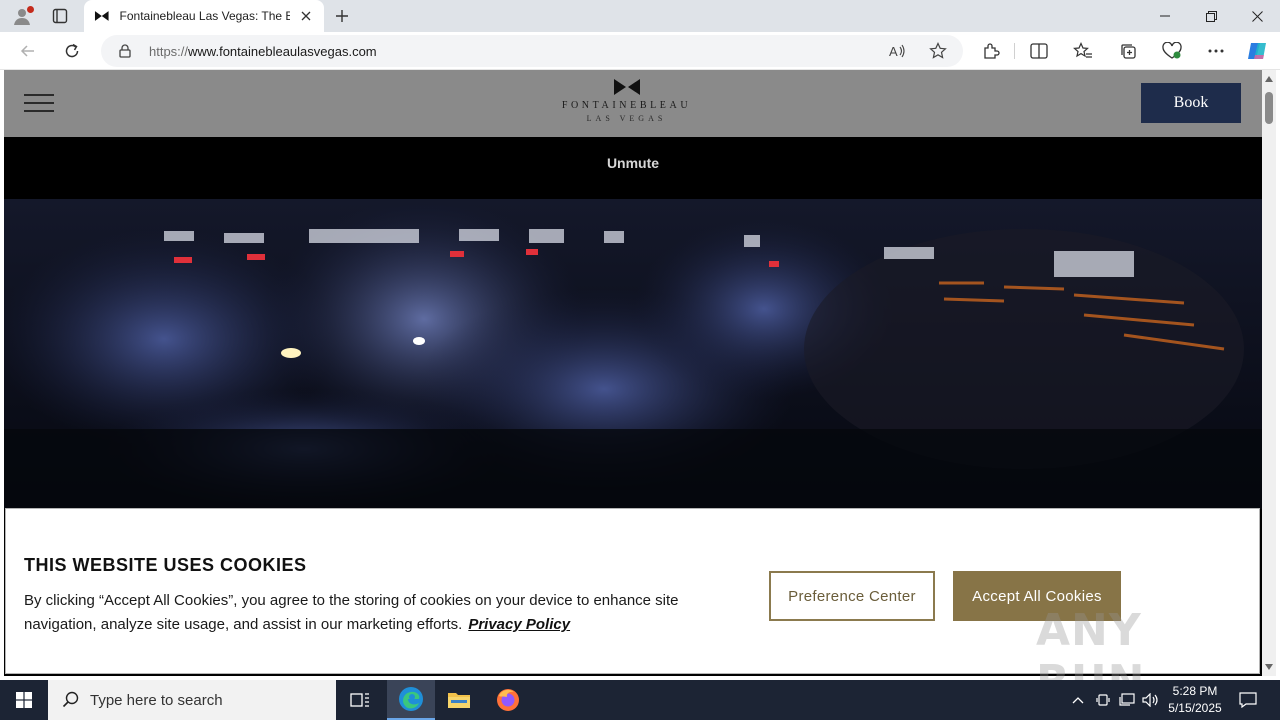 Image resolution: width=1280 pixels, height=720 pixels. I want to click on read-aloud-icon: A, so click(898, 51).